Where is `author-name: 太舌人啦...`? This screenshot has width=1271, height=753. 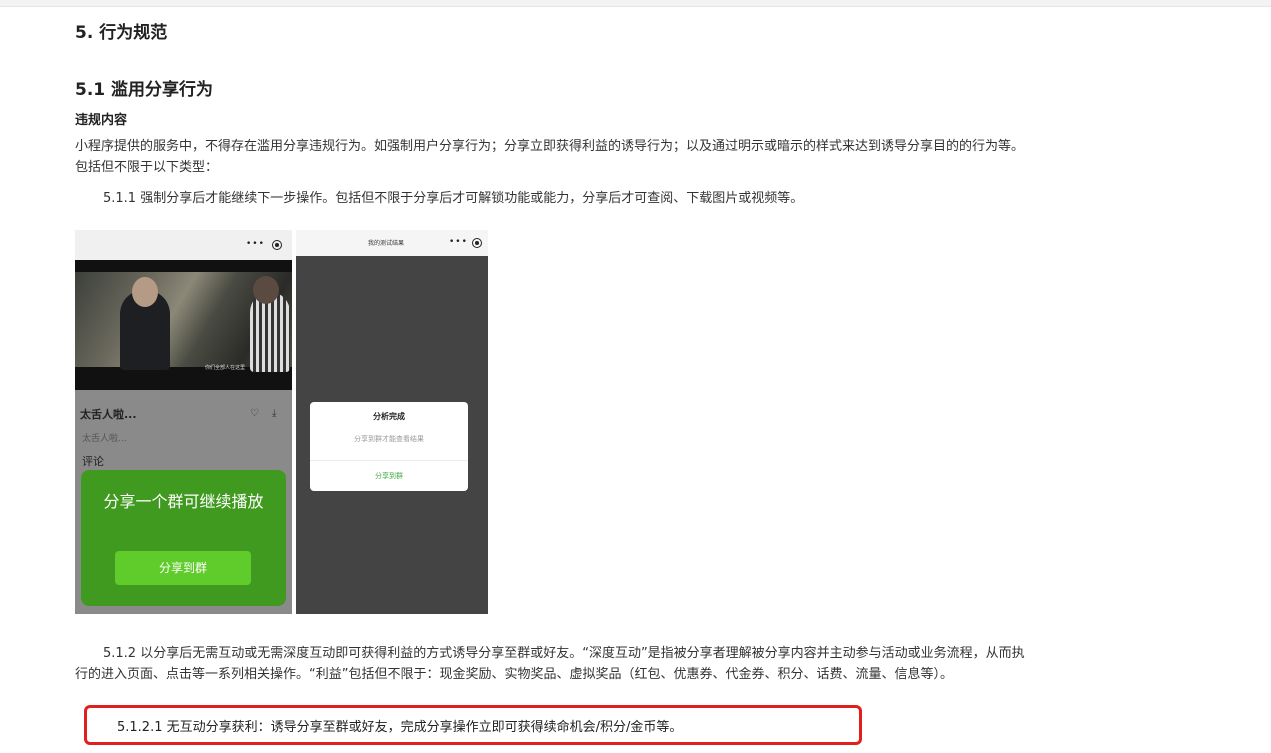
author-name: 太舌人啦... is located at coordinates (108, 414).